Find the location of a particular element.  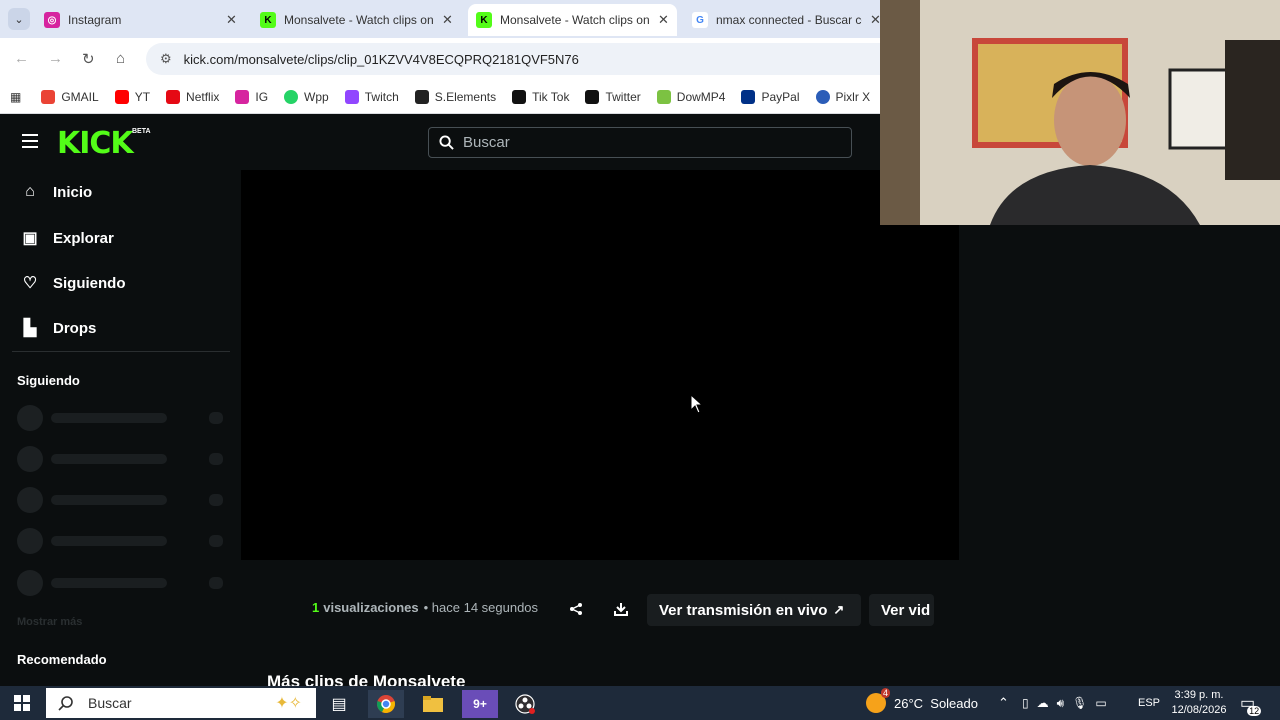

share-icon is located at coordinates (576, 609).